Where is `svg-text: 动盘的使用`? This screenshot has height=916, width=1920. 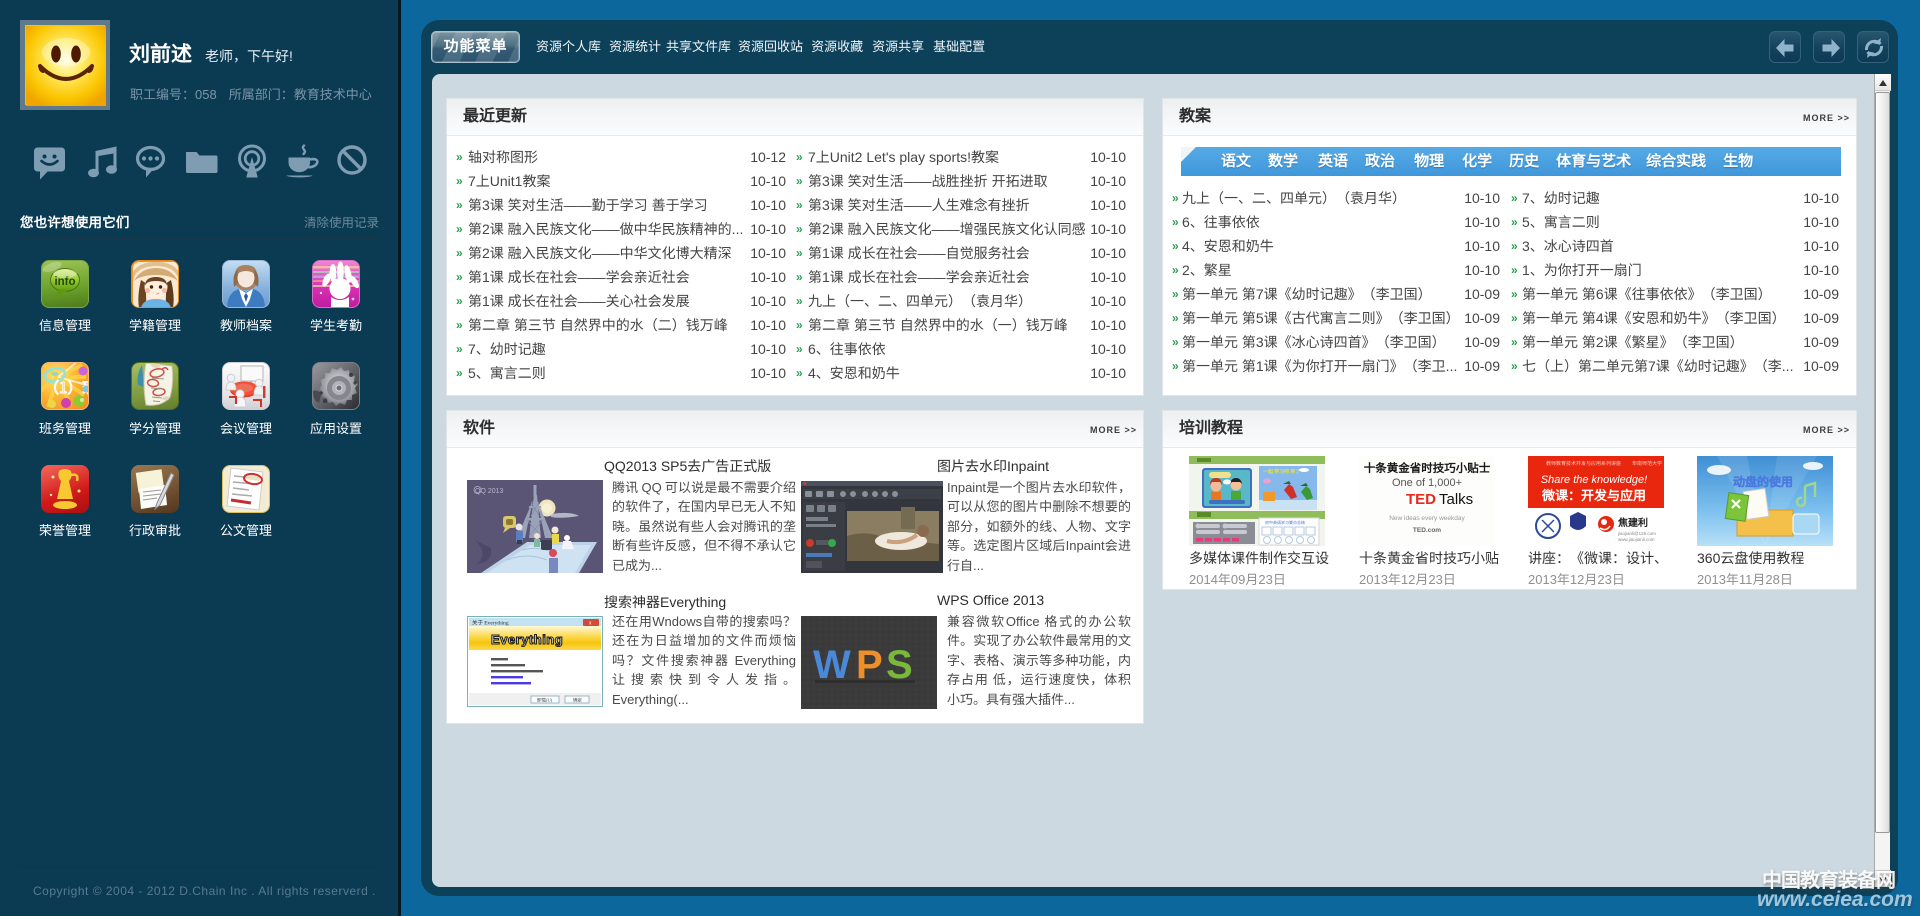
svg-text: 动盘的使用 is located at coordinates (1763, 481).